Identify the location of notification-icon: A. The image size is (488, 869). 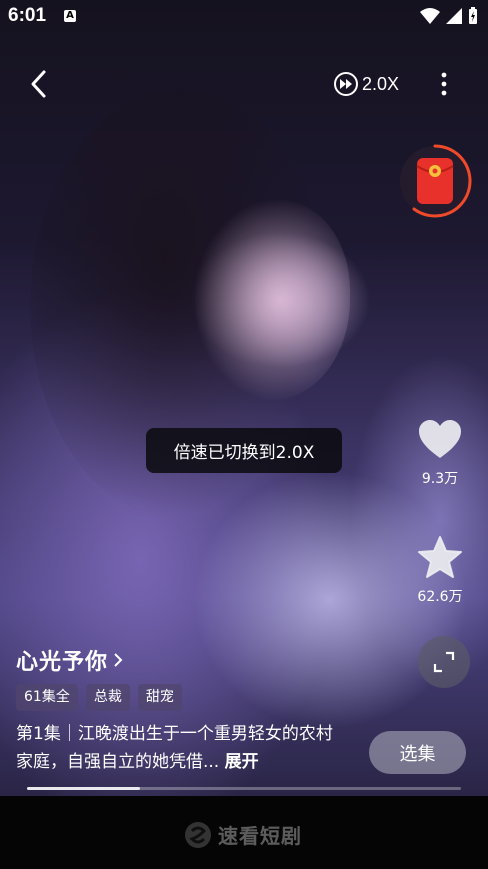
(70, 16).